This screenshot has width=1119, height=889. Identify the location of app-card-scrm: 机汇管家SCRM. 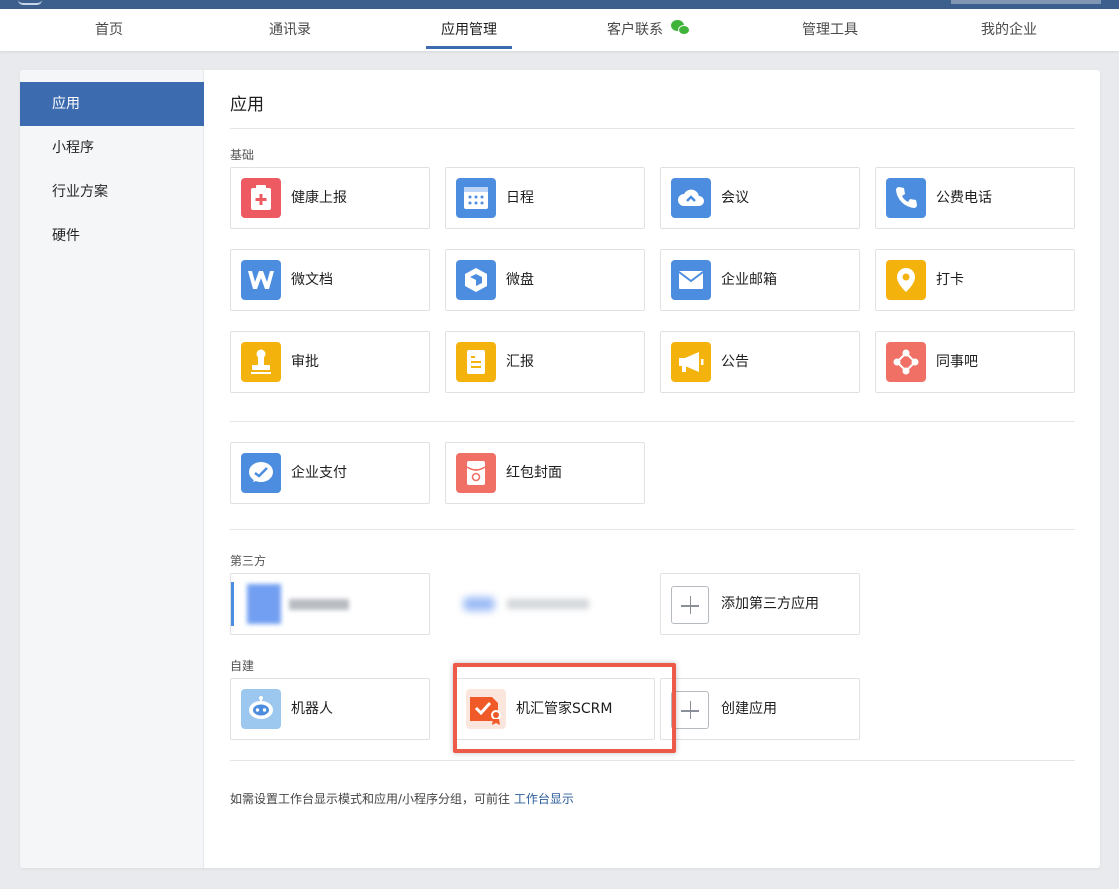
(555, 709).